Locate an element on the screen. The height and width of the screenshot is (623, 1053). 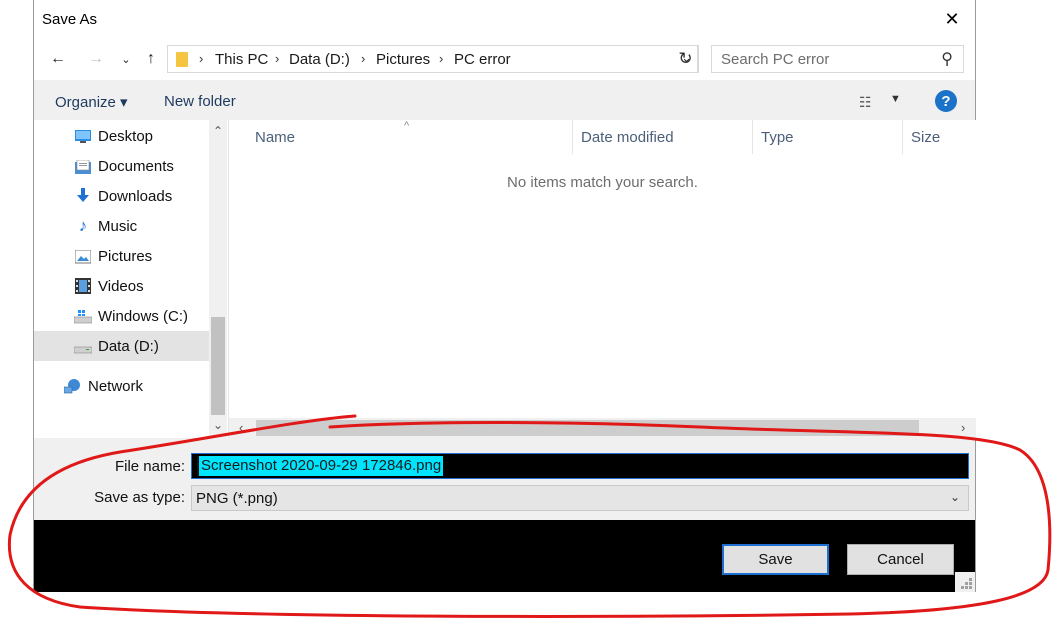
save-as-type-select: PNG (*.png) ⌄ is located at coordinates (580, 498).